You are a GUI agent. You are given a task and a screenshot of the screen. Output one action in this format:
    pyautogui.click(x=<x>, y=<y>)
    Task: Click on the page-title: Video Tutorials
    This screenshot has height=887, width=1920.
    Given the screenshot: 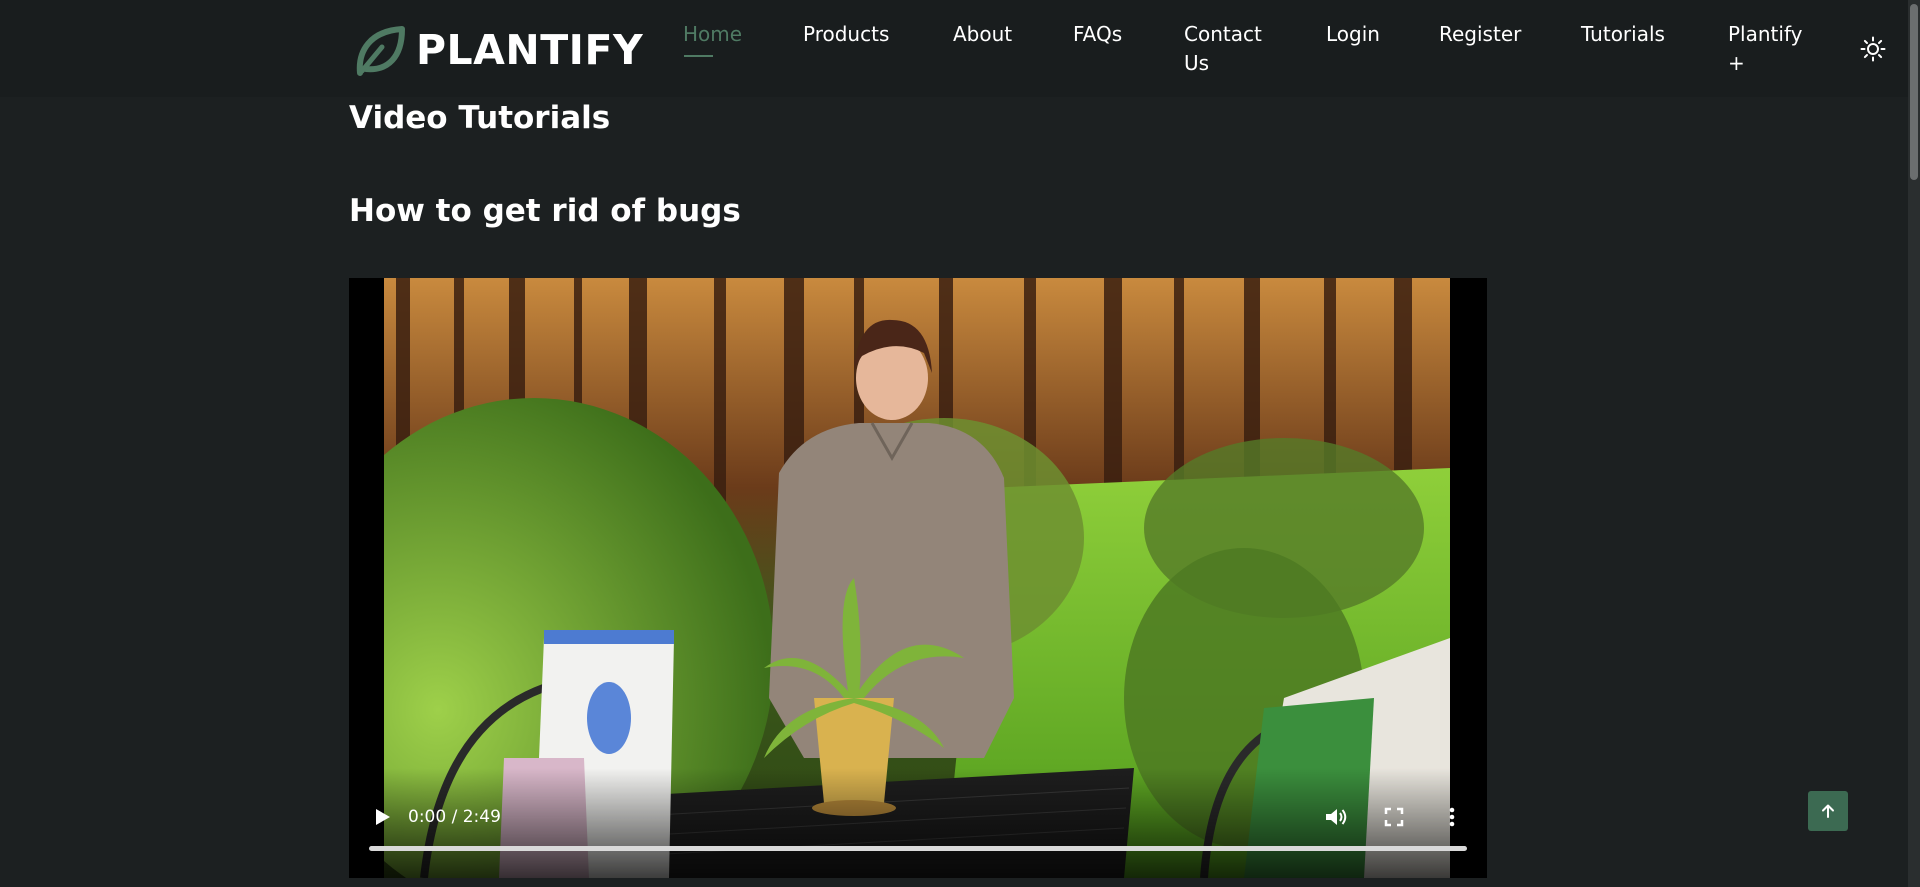 What is the action you would take?
    pyautogui.click(x=480, y=118)
    